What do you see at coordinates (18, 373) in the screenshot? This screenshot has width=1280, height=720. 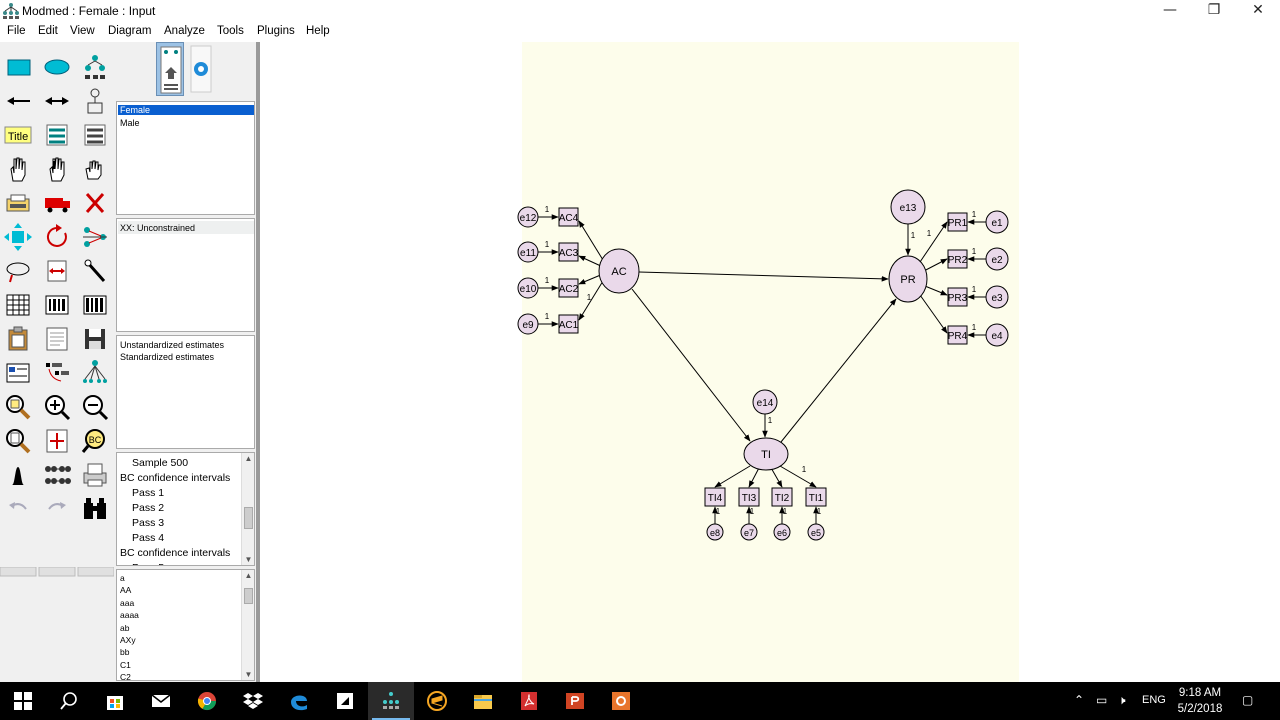 I see `object-properties-icon` at bounding box center [18, 373].